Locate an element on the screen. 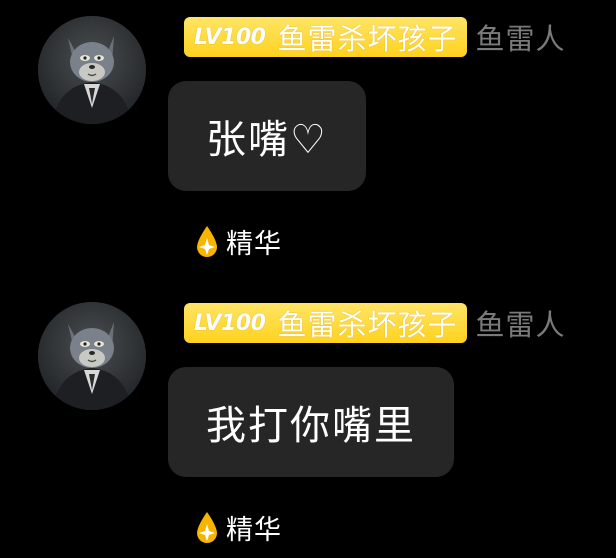 This screenshot has height=558, width=616. message-bubble: 我打你嘴里 is located at coordinates (311, 422).